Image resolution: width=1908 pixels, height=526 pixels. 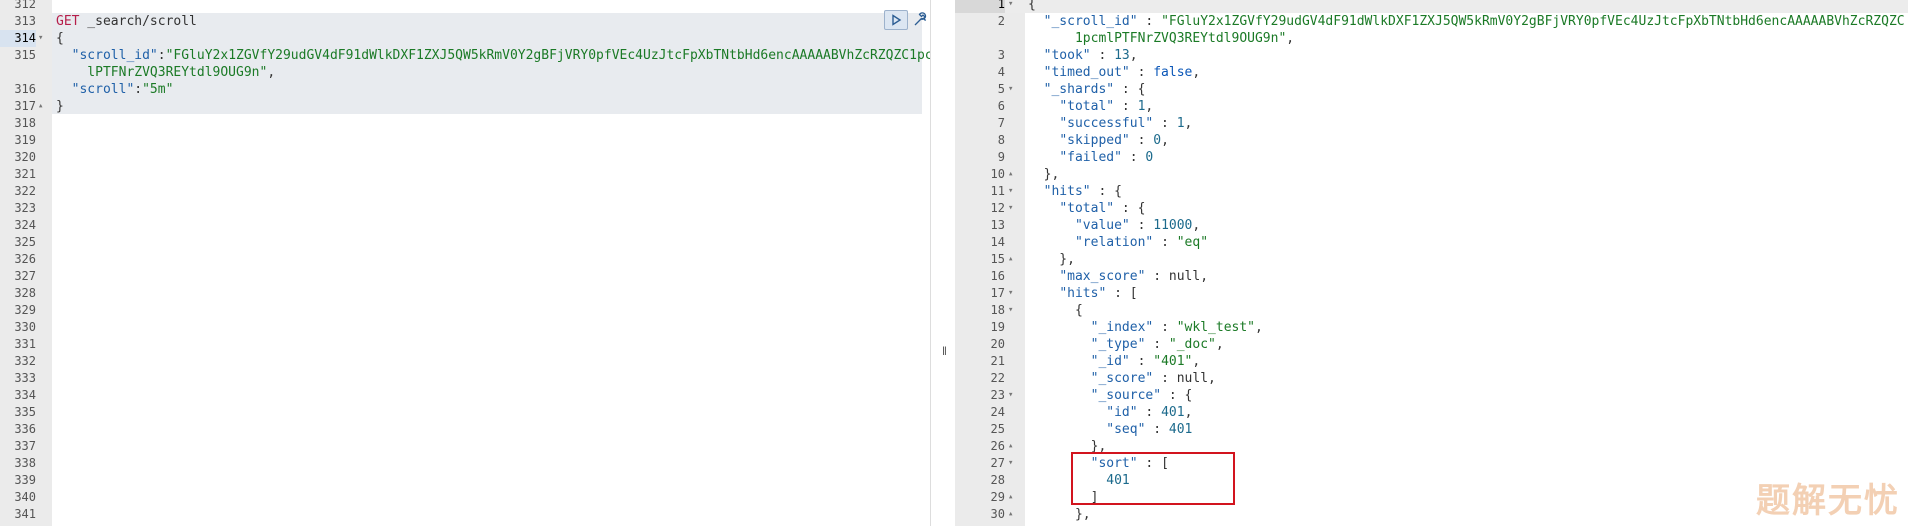 What do you see at coordinates (465, 514) in the screenshot?
I see `code-line: 341` at bounding box center [465, 514].